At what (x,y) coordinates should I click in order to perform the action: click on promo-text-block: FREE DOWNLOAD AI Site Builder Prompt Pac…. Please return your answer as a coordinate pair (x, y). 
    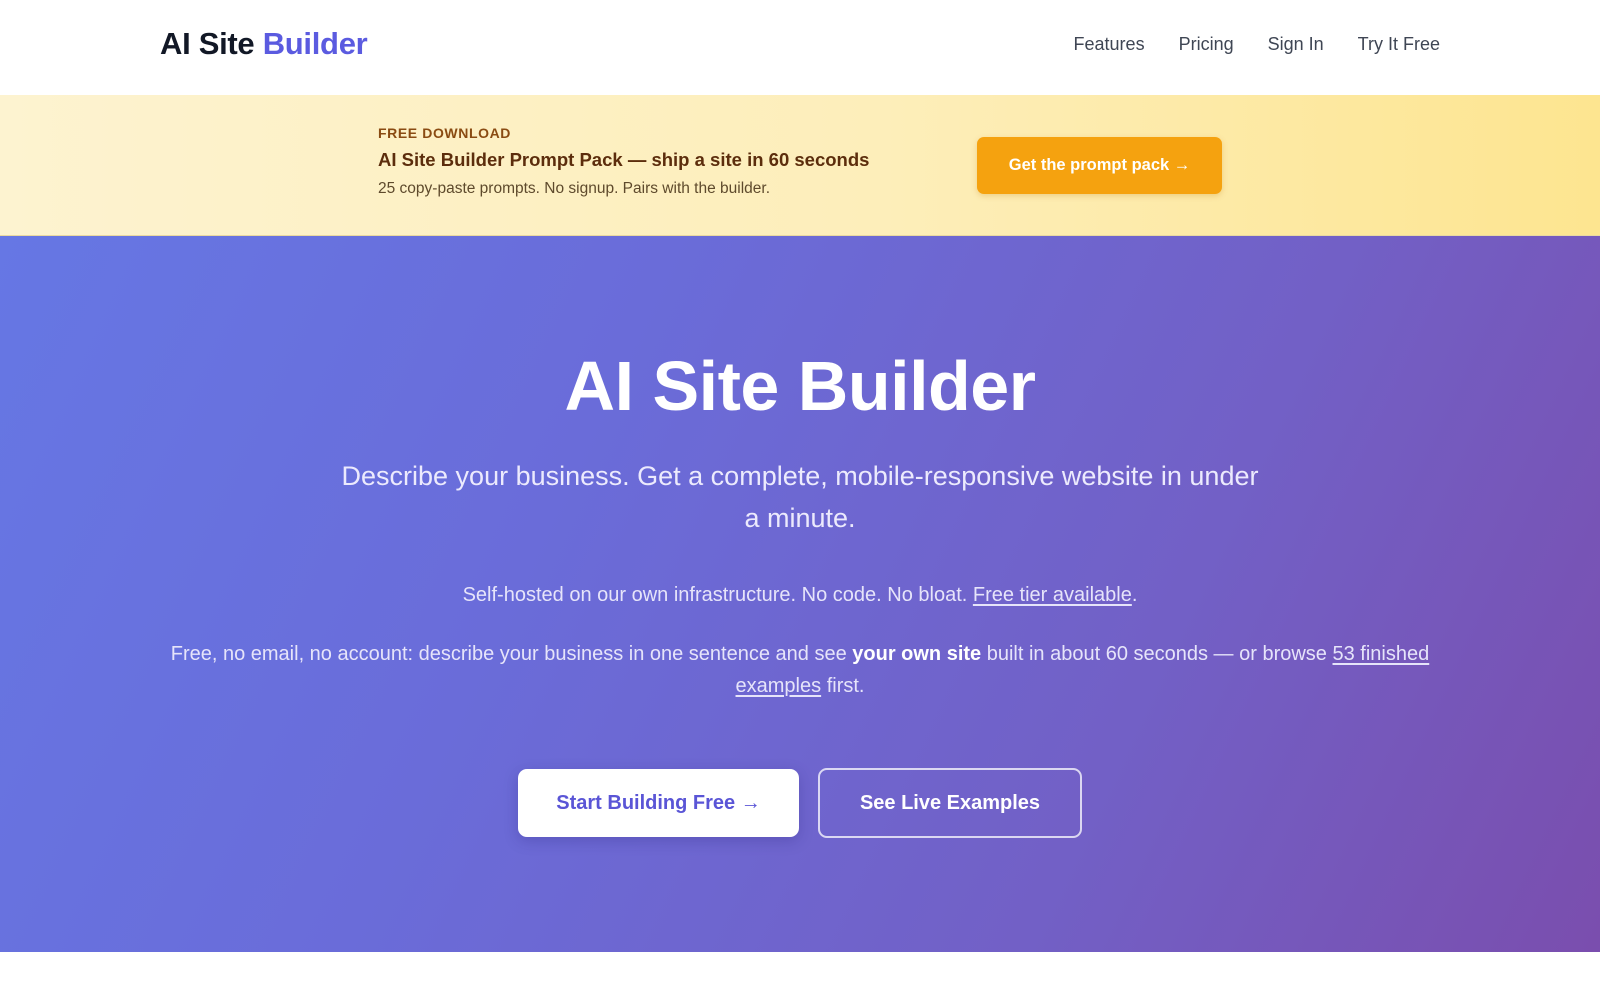
    Looking at the image, I should click on (658, 161).